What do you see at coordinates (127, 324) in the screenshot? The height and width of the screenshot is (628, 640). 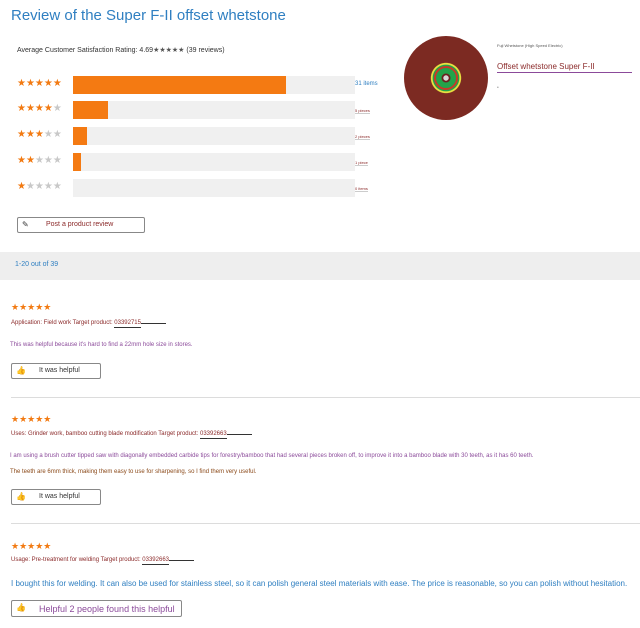 I see `target-product-link: 03392715` at bounding box center [127, 324].